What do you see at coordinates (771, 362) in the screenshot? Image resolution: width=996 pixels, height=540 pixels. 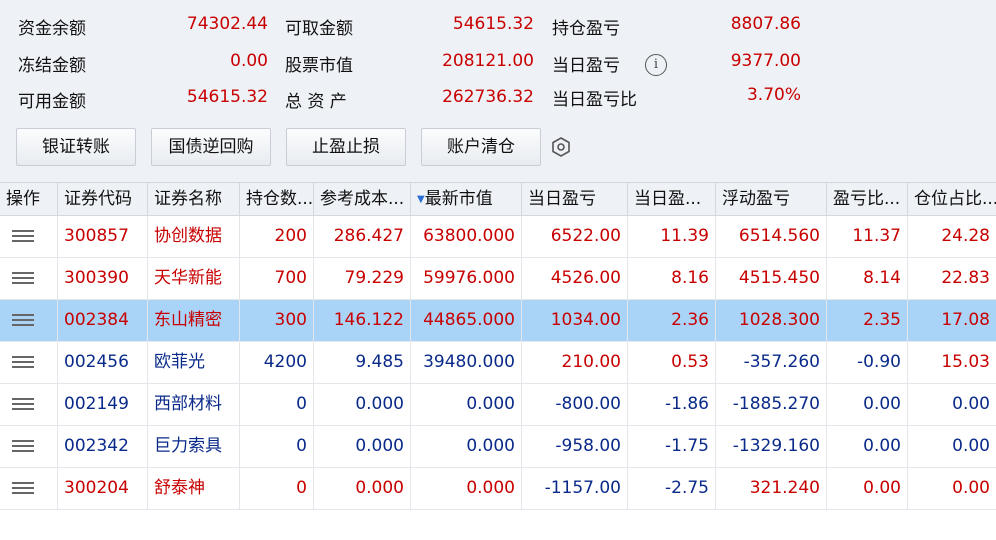 I see `float-pl-cell: -357.260` at bounding box center [771, 362].